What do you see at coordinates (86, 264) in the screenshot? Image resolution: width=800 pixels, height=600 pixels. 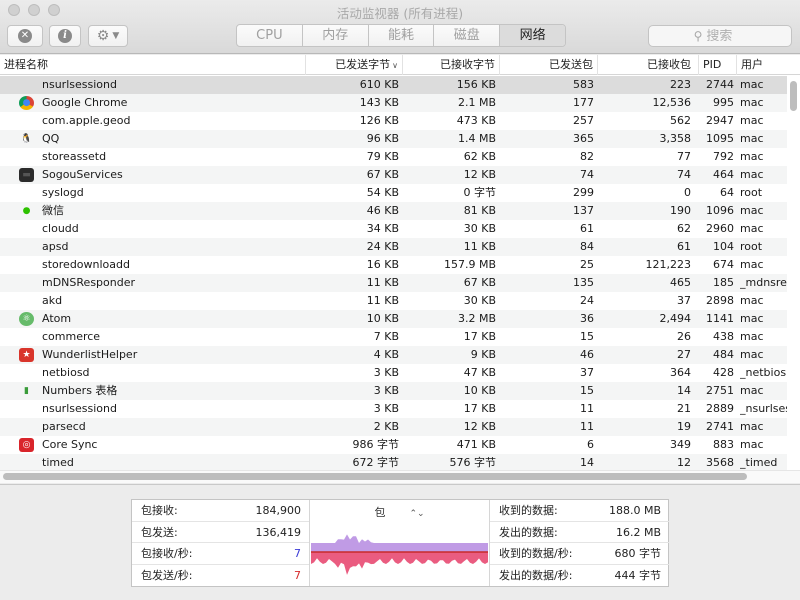 I see `process-name: storedownloadd` at bounding box center [86, 264].